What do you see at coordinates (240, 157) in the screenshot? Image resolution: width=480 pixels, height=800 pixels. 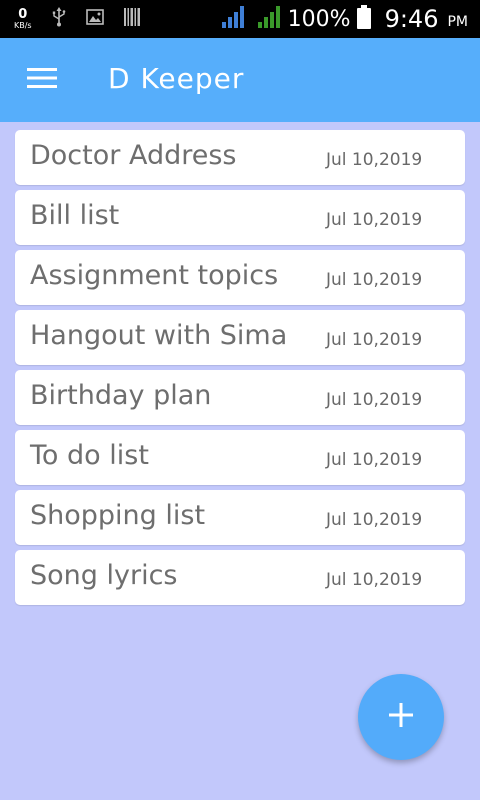 I see `note-item: Doctor Address Jul 10,2019` at bounding box center [240, 157].